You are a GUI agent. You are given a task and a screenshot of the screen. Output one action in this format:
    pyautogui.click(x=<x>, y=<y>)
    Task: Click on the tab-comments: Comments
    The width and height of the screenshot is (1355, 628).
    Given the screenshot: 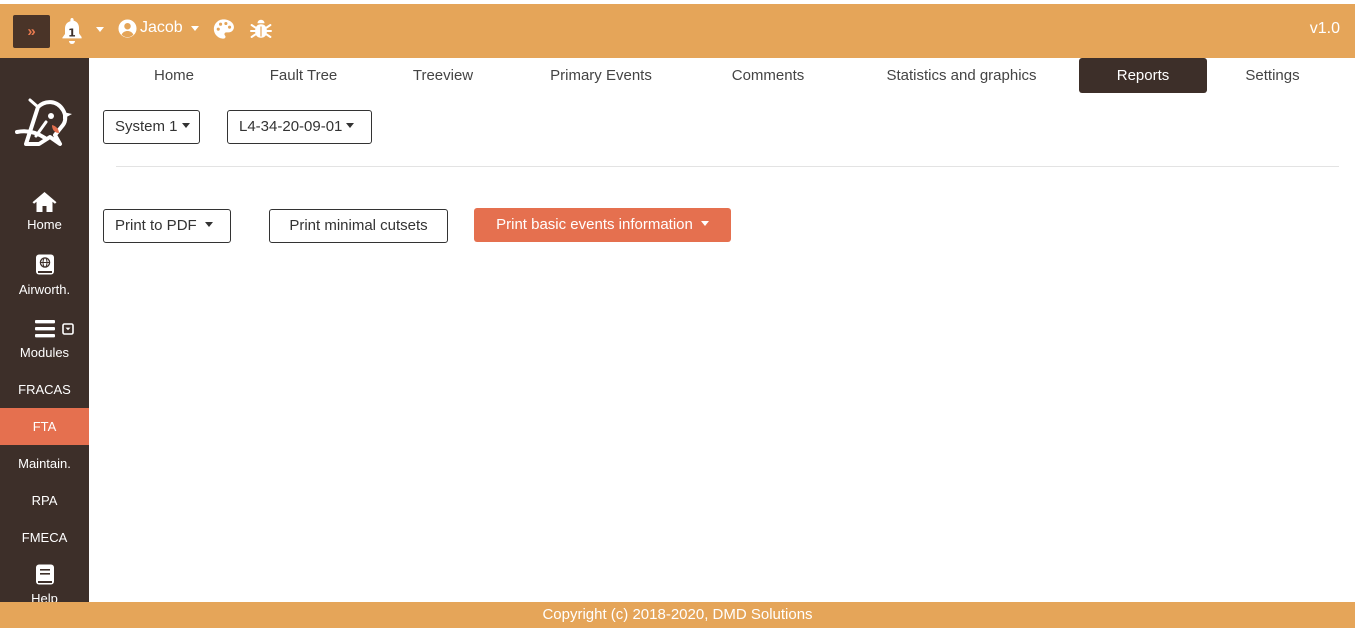 What is the action you would take?
    pyautogui.click(x=768, y=75)
    